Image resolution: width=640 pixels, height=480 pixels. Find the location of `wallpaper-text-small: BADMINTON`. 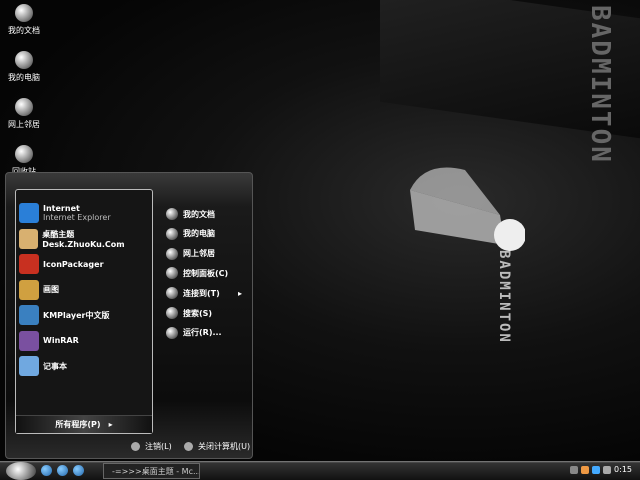

wallpaper-text-small: BADMINTON is located at coordinates (504, 297).